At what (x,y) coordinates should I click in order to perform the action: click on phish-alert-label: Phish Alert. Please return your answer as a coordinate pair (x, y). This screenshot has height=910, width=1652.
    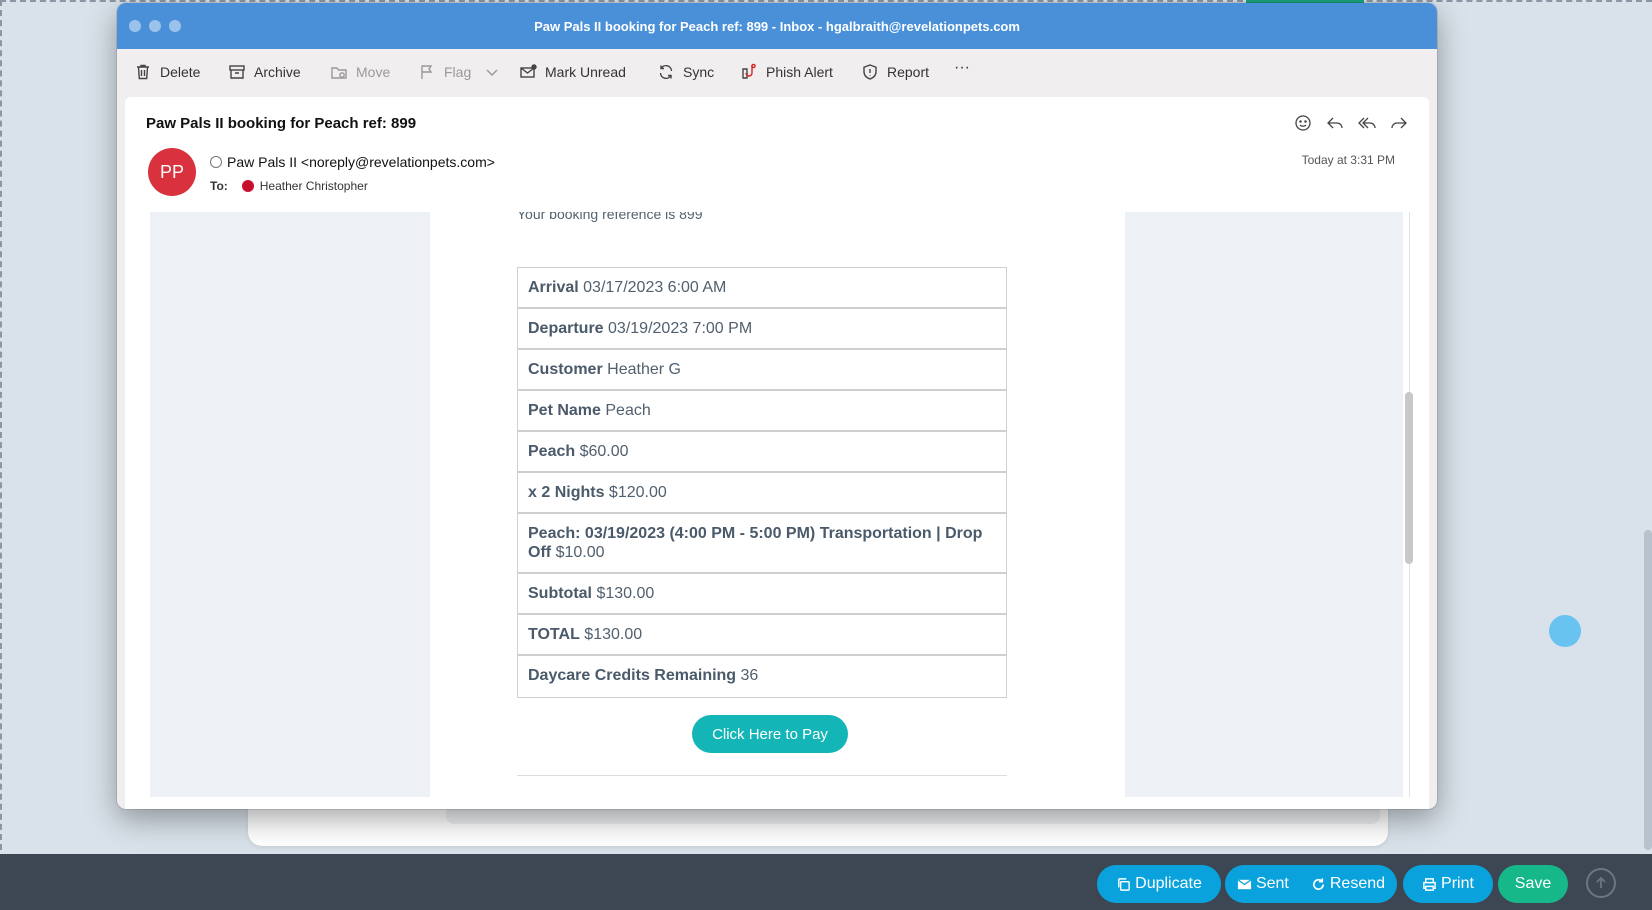
    Looking at the image, I should click on (799, 72).